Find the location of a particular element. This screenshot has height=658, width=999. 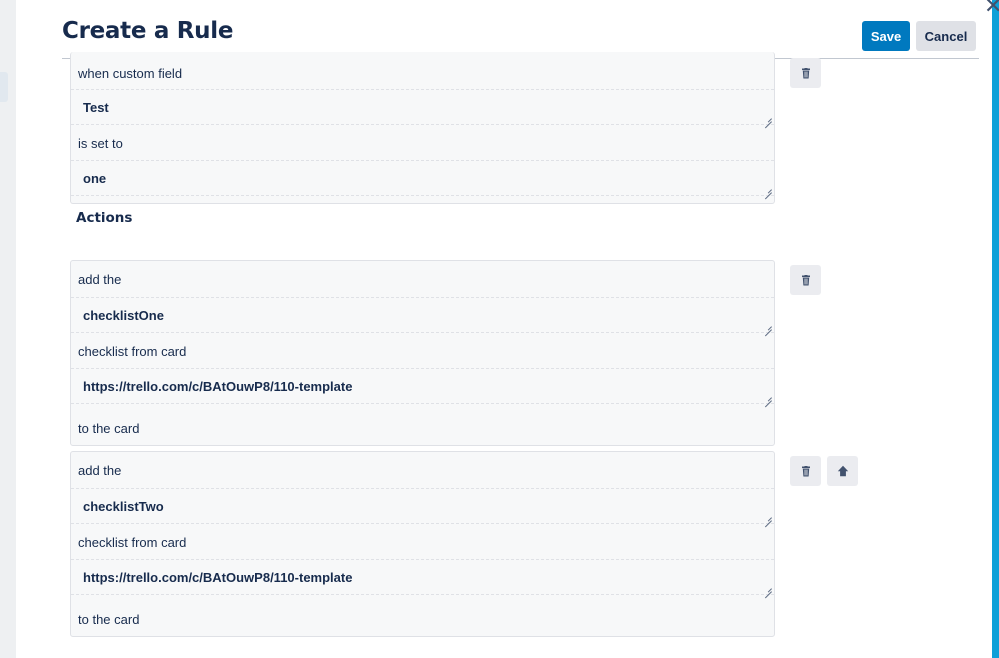

delete-trigger-button is located at coordinates (805, 73).